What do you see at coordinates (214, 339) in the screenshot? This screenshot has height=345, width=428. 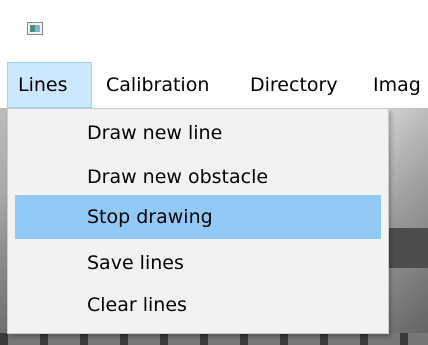 I see `image-region-bottom` at bounding box center [214, 339].